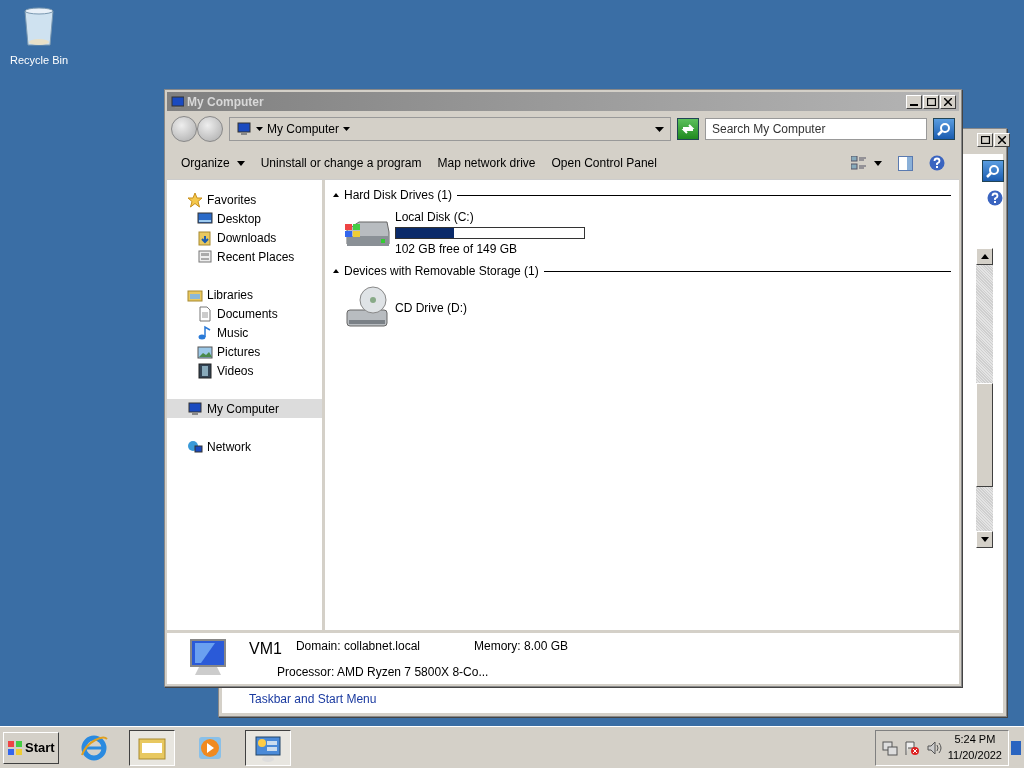 The width and height of the screenshot is (1024, 768). I want to click on sidebar-item: Videos, so click(244, 370).